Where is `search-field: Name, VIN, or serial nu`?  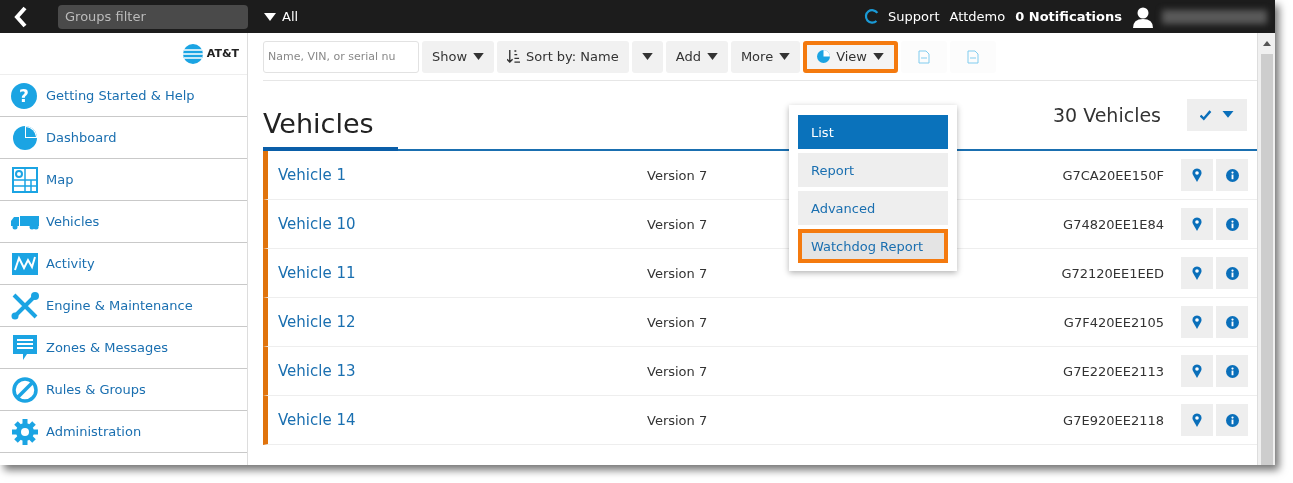 search-field: Name, VIN, or serial nu is located at coordinates (341, 56).